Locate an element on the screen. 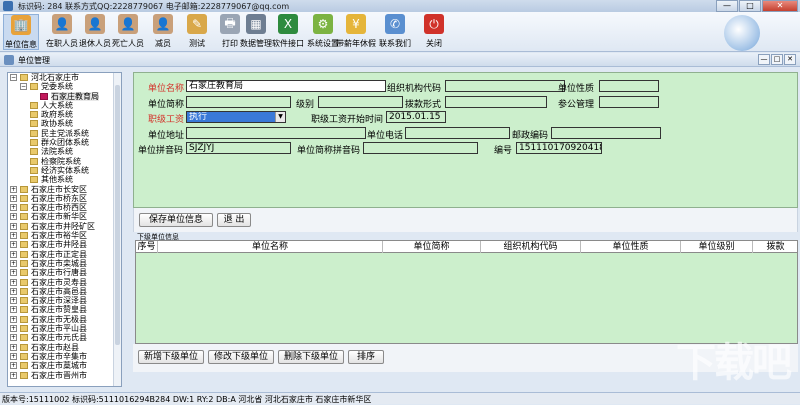 The width and height of the screenshot is (800, 405). tree-item: 政协系统 is located at coordinates (64, 123).